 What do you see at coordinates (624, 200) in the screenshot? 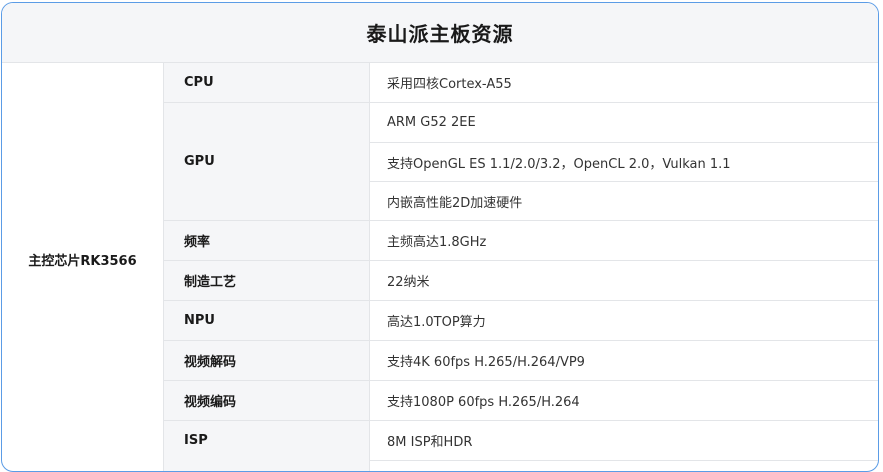
I see `row-value: 内嵌高性能2D加速硬件` at bounding box center [624, 200].